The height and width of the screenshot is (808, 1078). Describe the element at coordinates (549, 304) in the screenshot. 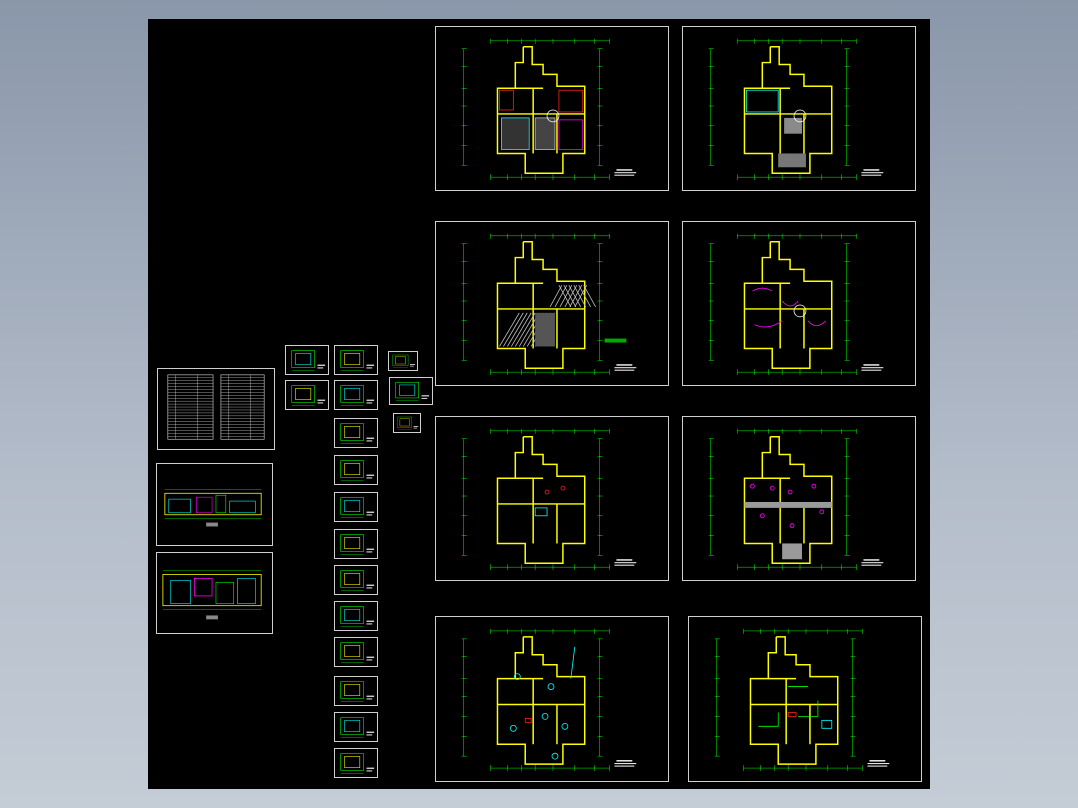

I see `flooring-floor-plan` at that location.